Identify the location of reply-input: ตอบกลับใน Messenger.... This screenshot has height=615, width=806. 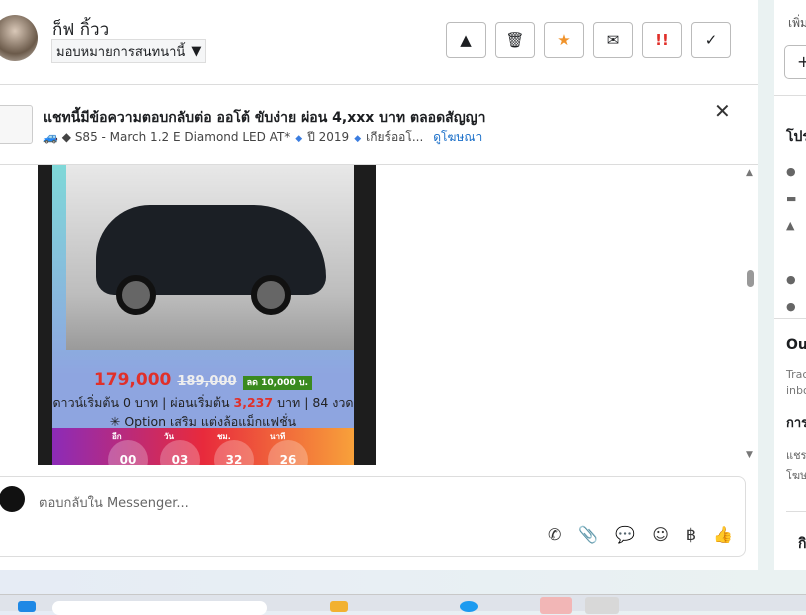
(114, 502).